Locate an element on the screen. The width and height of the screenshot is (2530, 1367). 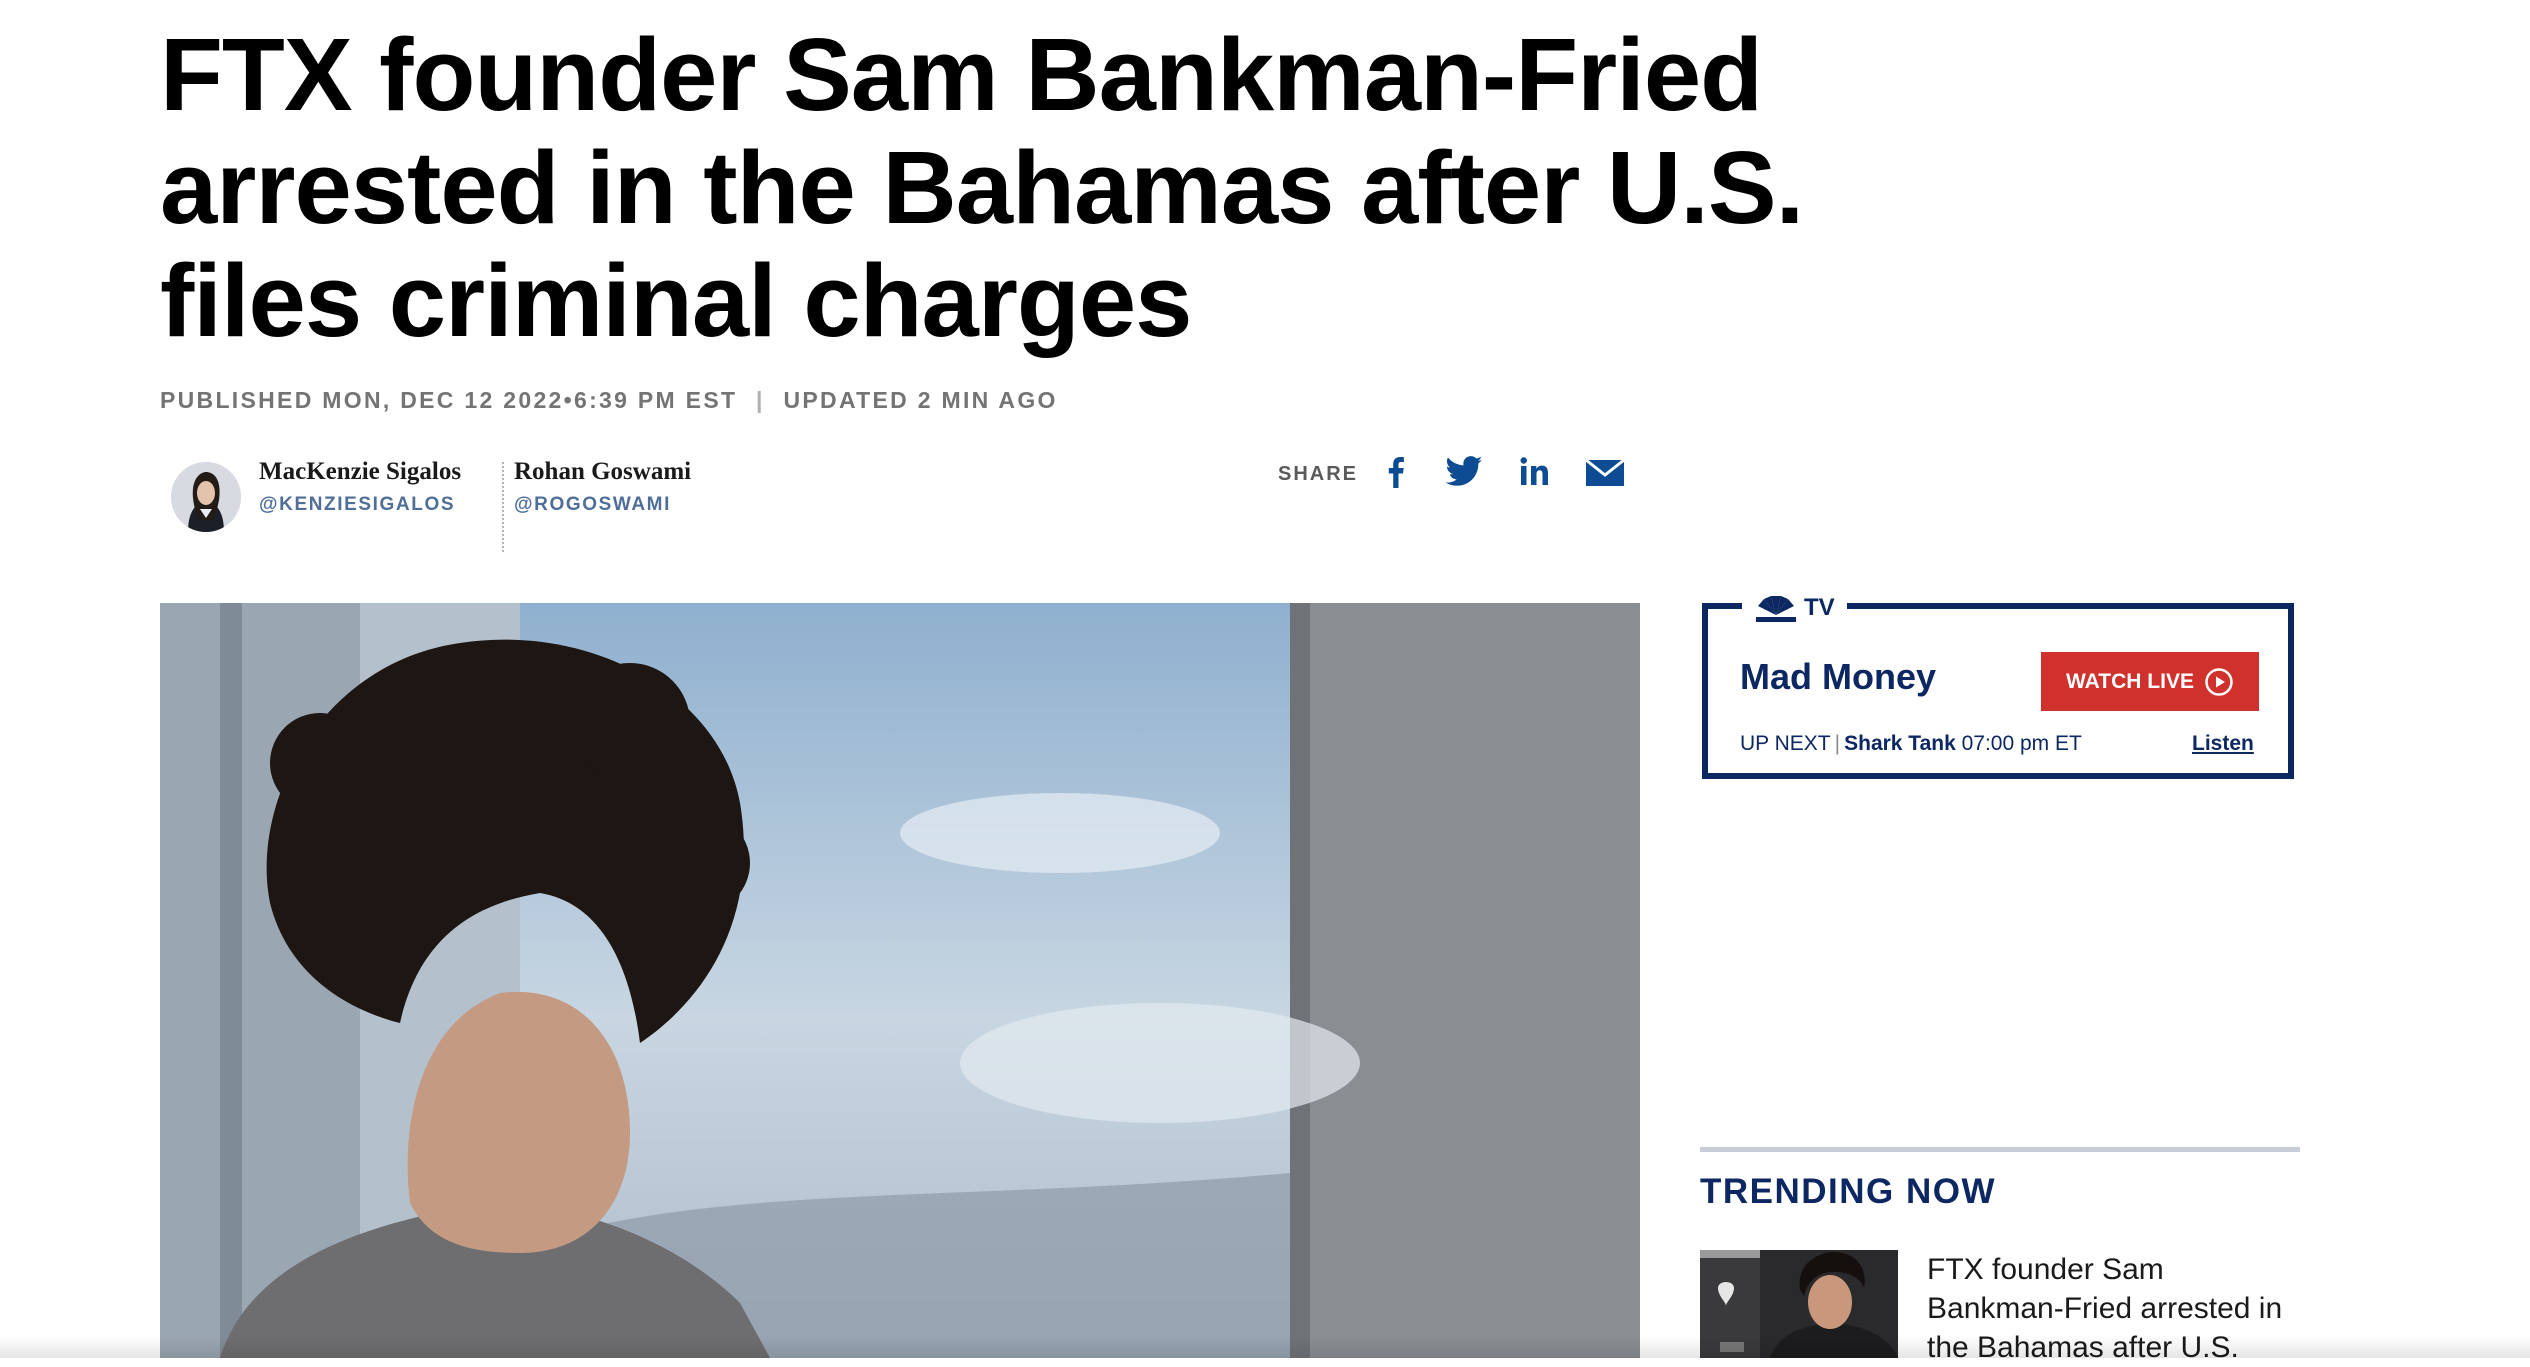
play-icon is located at coordinates (2219, 681).